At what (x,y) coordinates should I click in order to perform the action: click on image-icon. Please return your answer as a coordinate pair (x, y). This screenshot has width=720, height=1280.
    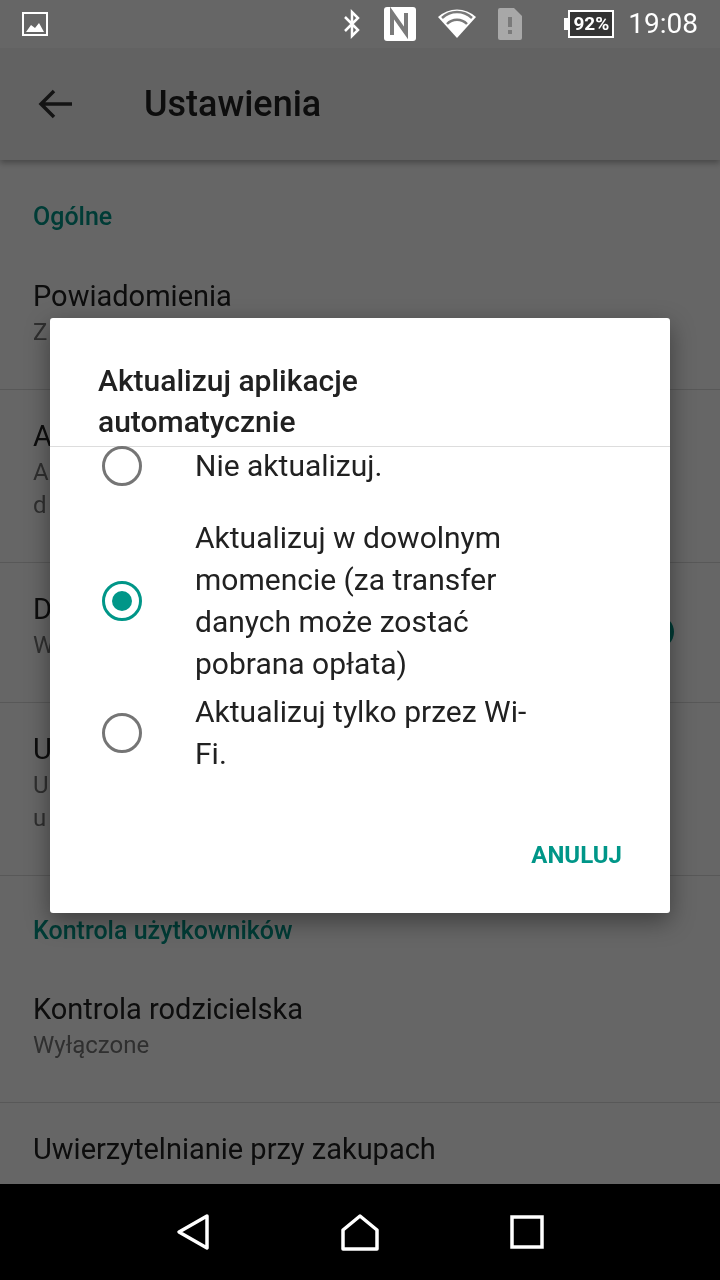
    Looking at the image, I should click on (35, 24).